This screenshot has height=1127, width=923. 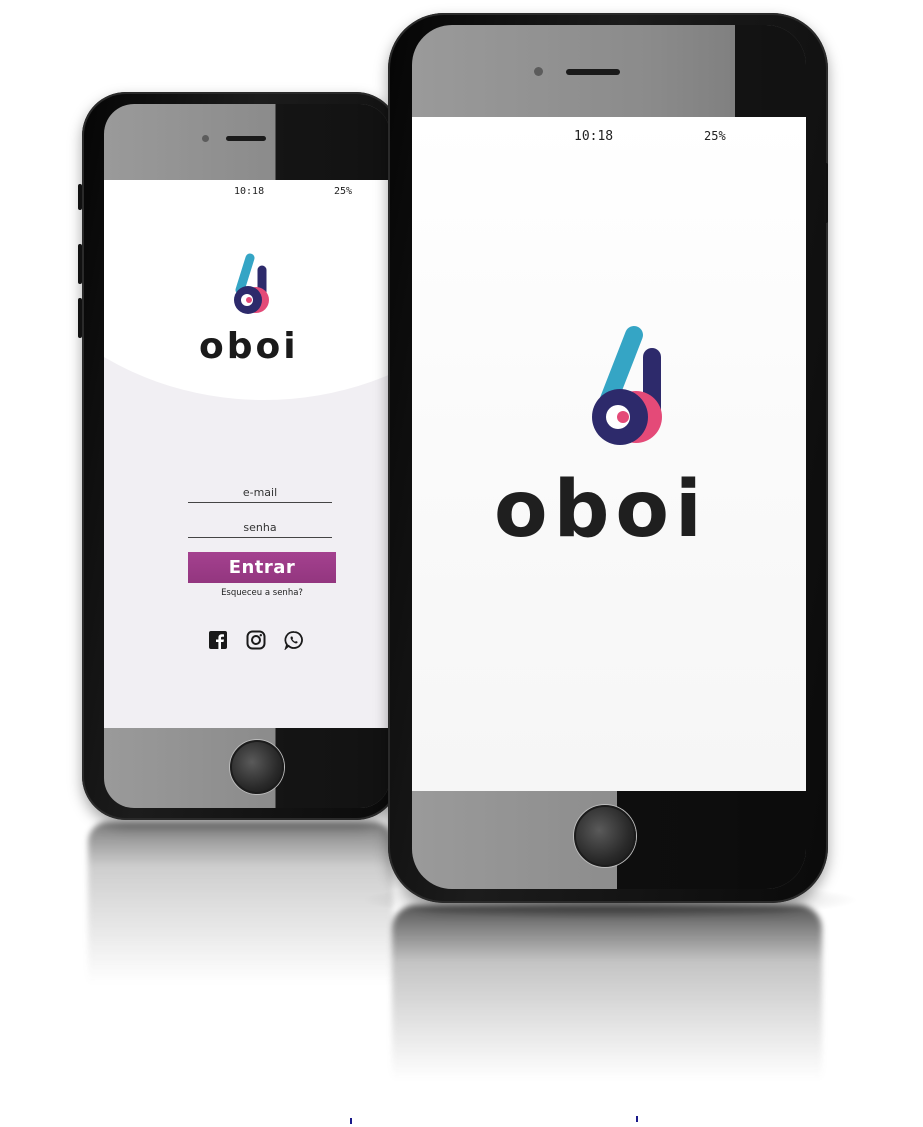 What do you see at coordinates (252, 310) in the screenshot?
I see `app-logo: oboi` at bounding box center [252, 310].